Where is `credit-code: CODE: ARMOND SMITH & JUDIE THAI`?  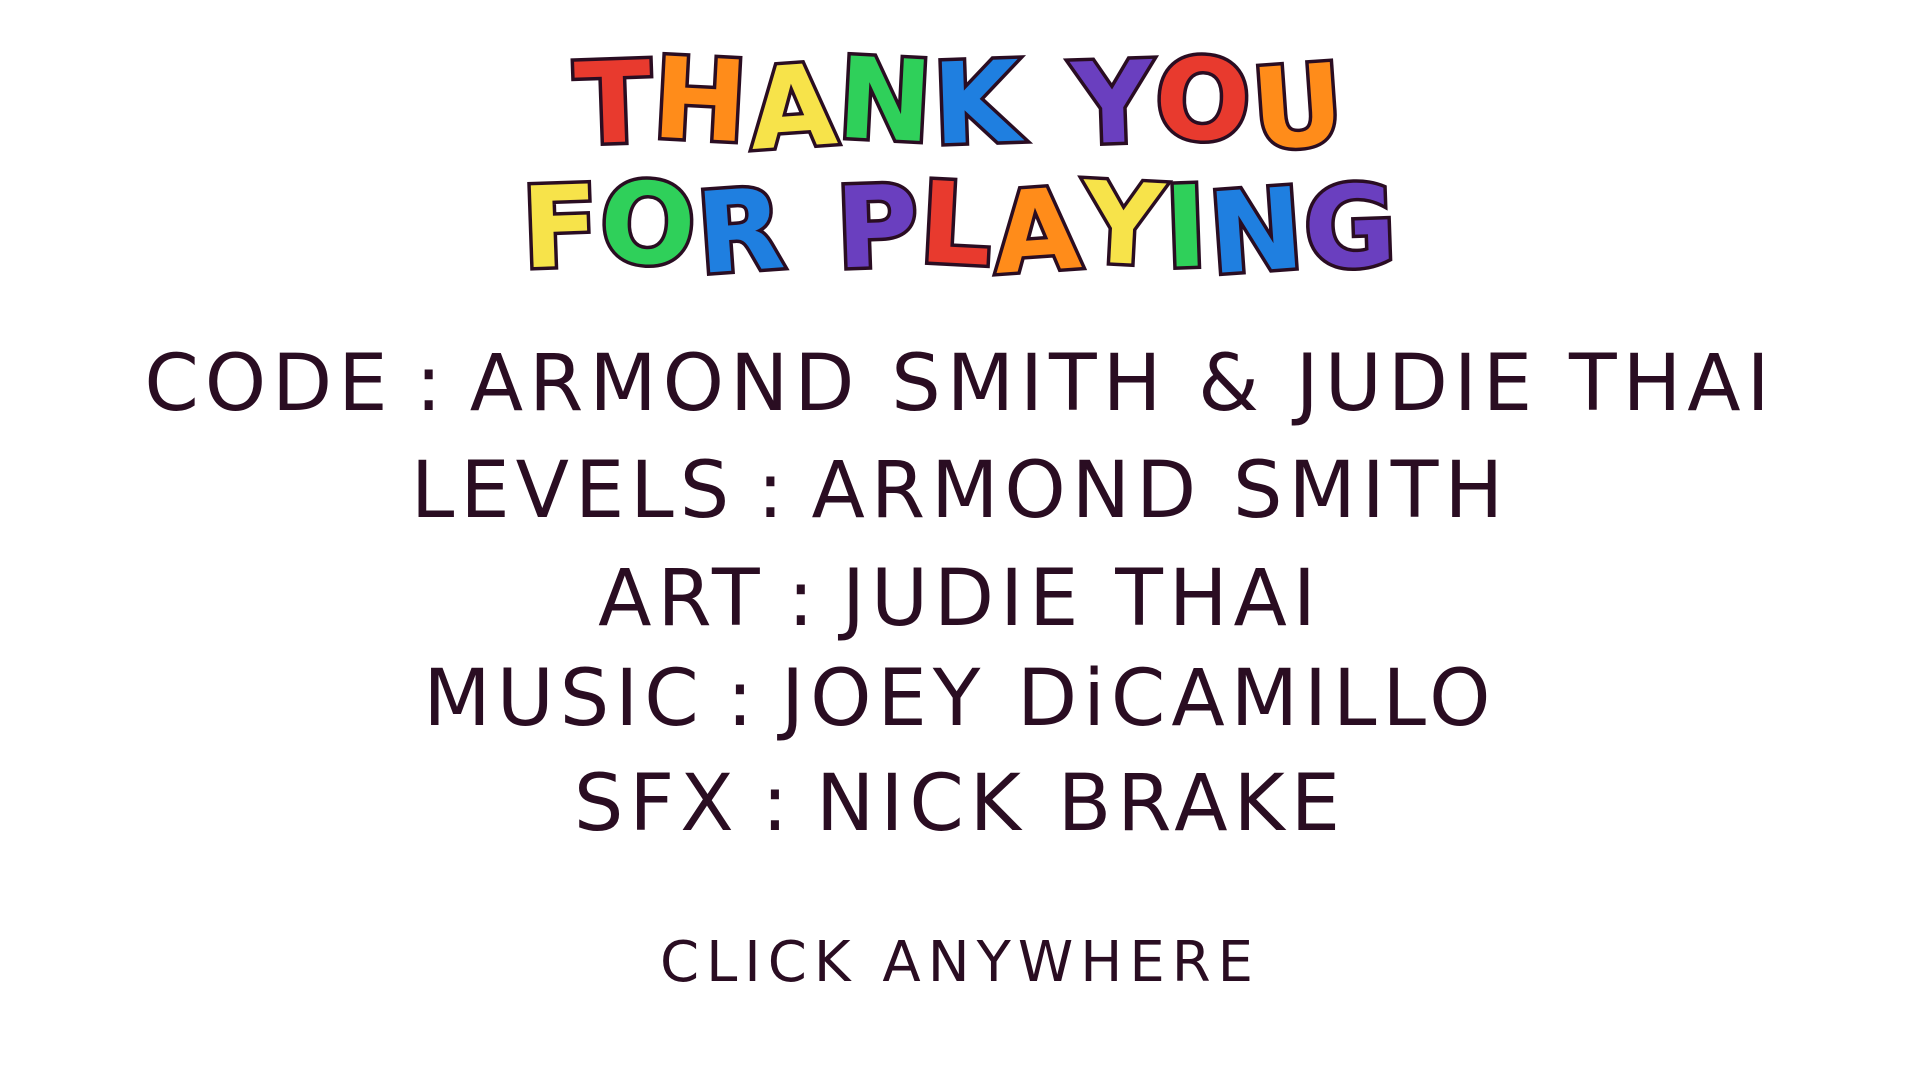
credit-code: CODE: ARMOND SMITH & JUDIE THAI is located at coordinates (960, 384).